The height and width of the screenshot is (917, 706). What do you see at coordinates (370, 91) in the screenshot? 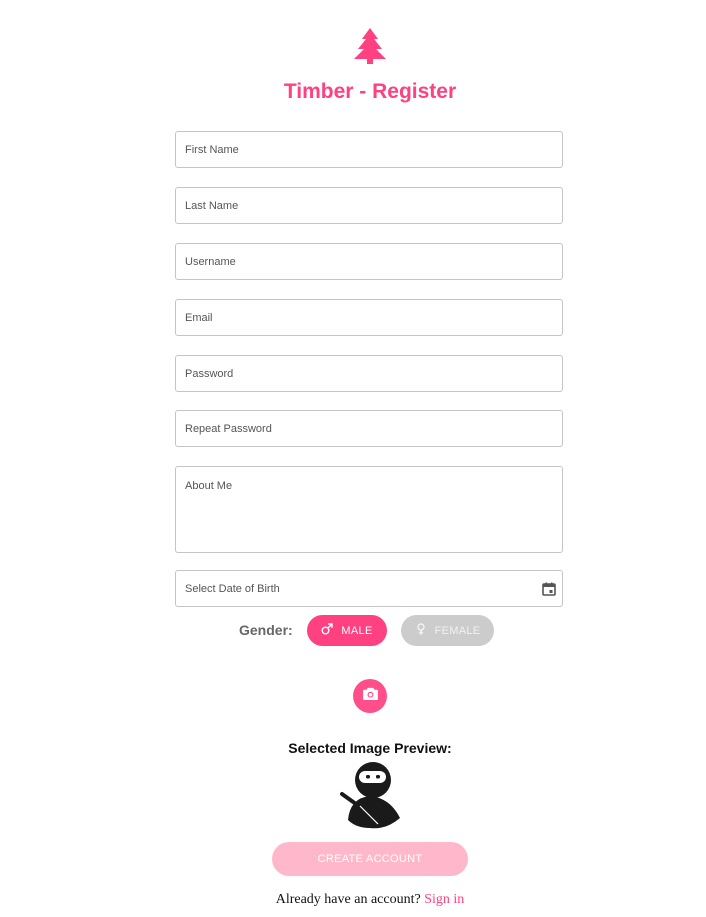
I see `page-title: Timber - Register` at bounding box center [370, 91].